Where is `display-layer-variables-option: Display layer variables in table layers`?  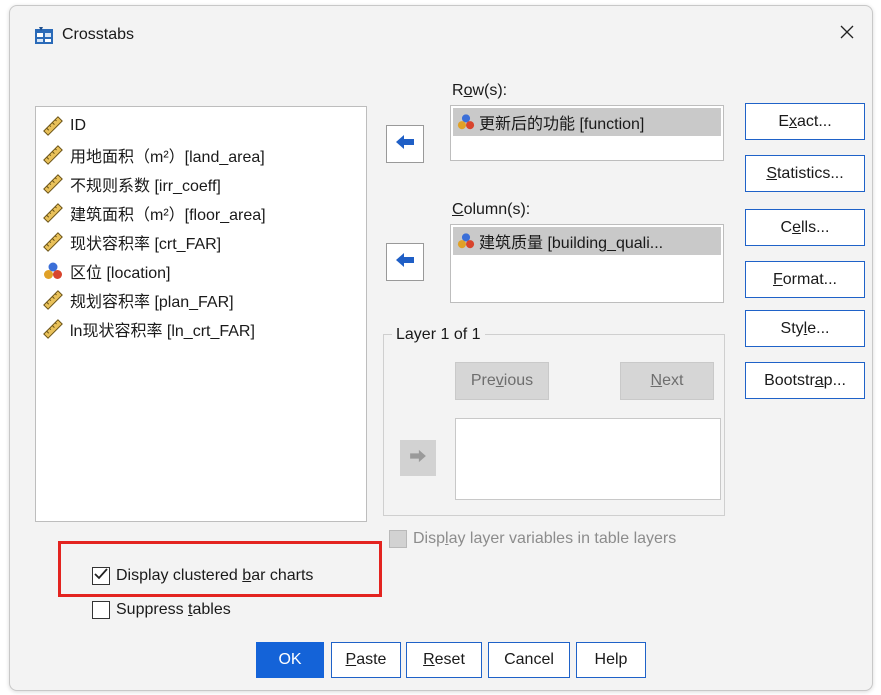
display-layer-variables-option: Display layer variables in table layers is located at coordinates (532, 539).